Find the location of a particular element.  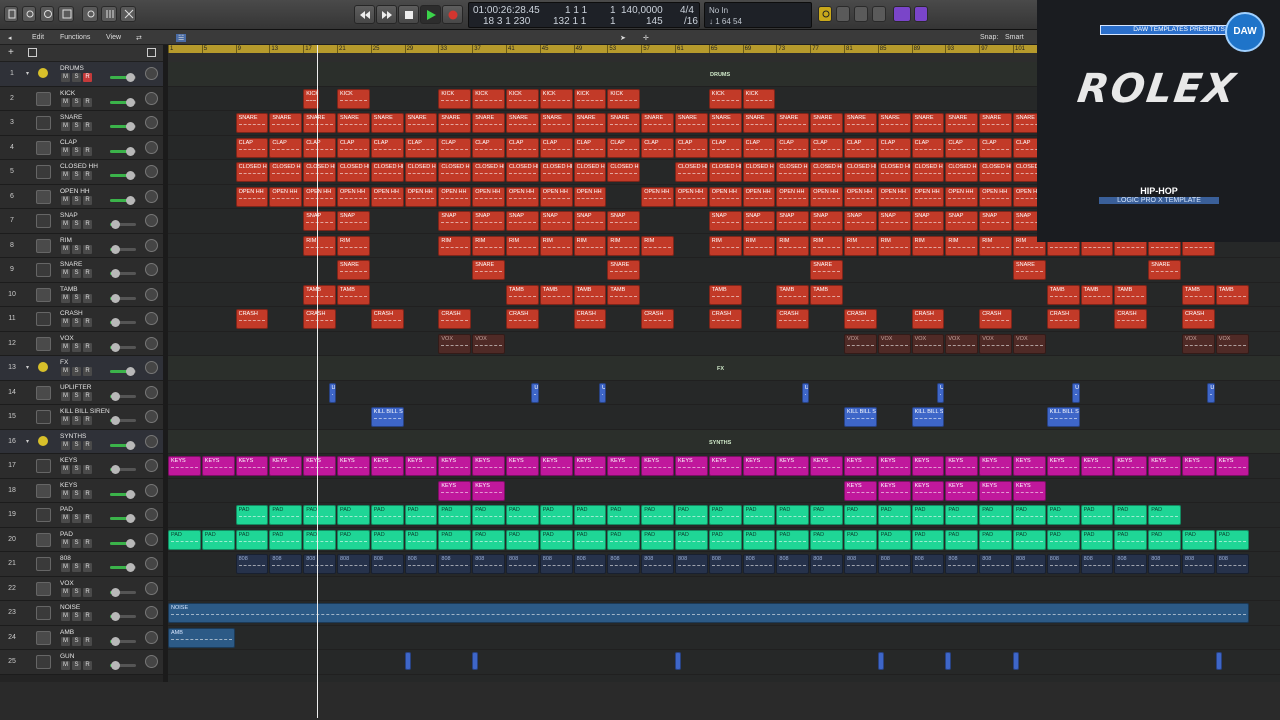

tool-icon: ◂ is located at coordinates (10, 38).